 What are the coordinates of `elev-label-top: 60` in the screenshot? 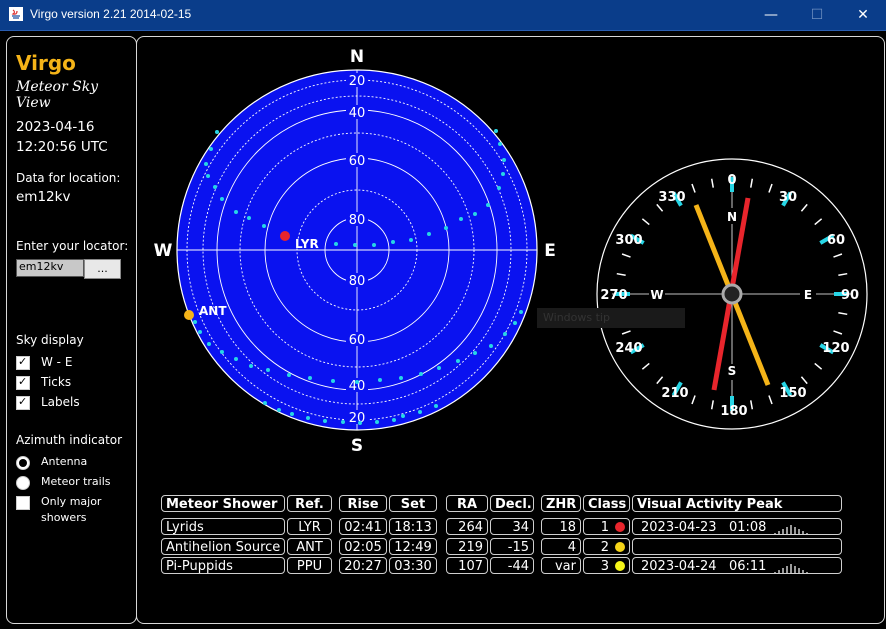 It's located at (357, 161).